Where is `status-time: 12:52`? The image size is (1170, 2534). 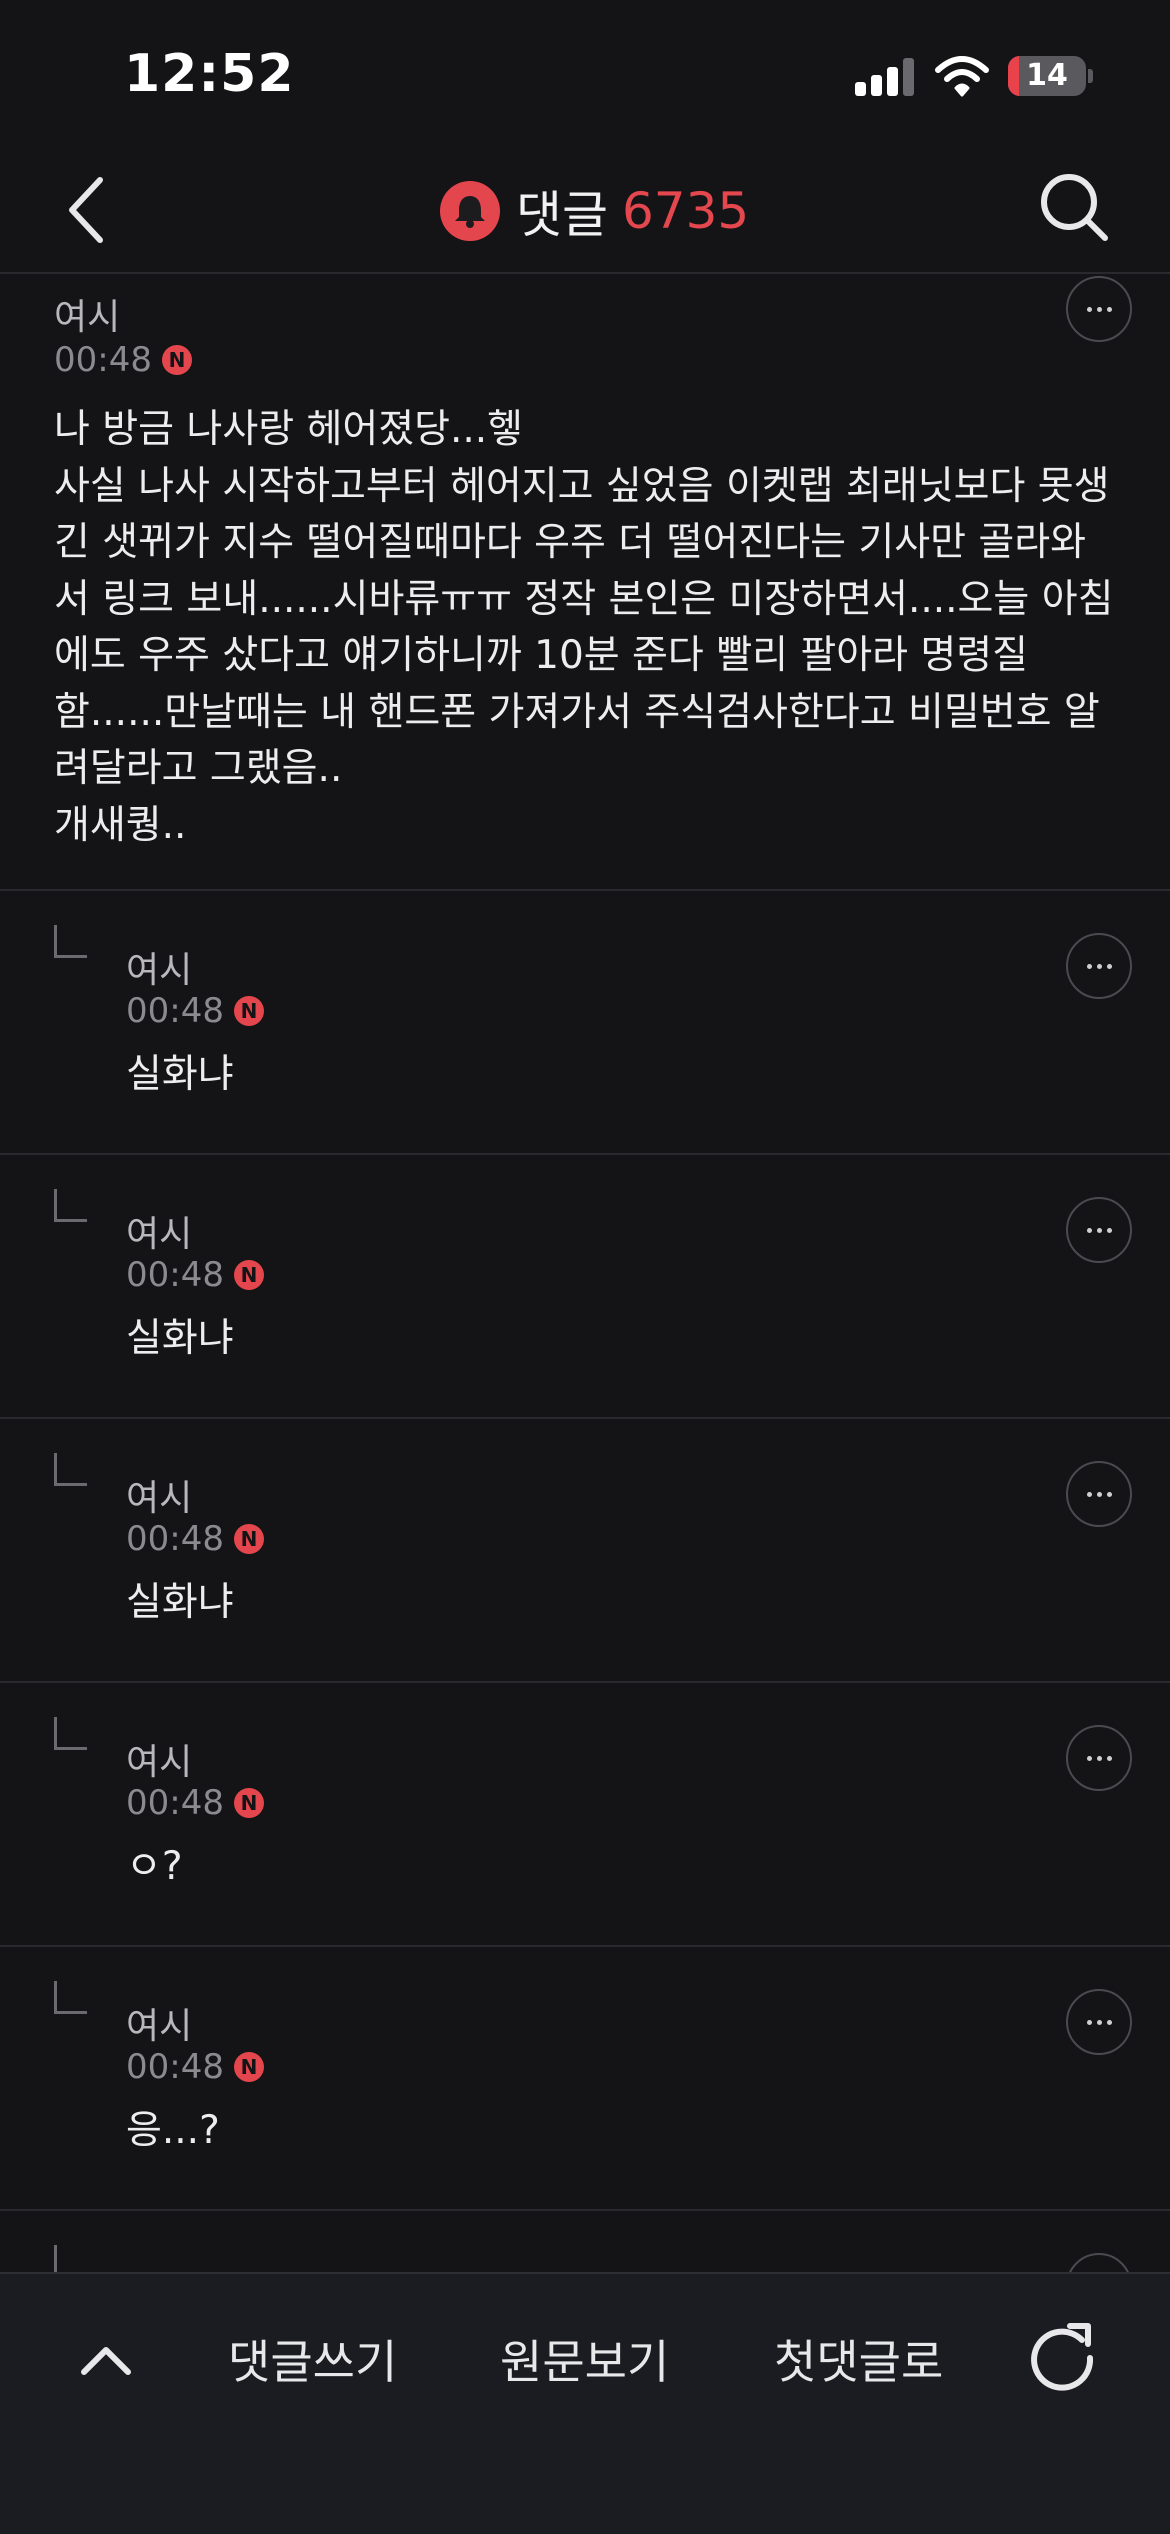
status-time: 12:52 is located at coordinates (209, 74).